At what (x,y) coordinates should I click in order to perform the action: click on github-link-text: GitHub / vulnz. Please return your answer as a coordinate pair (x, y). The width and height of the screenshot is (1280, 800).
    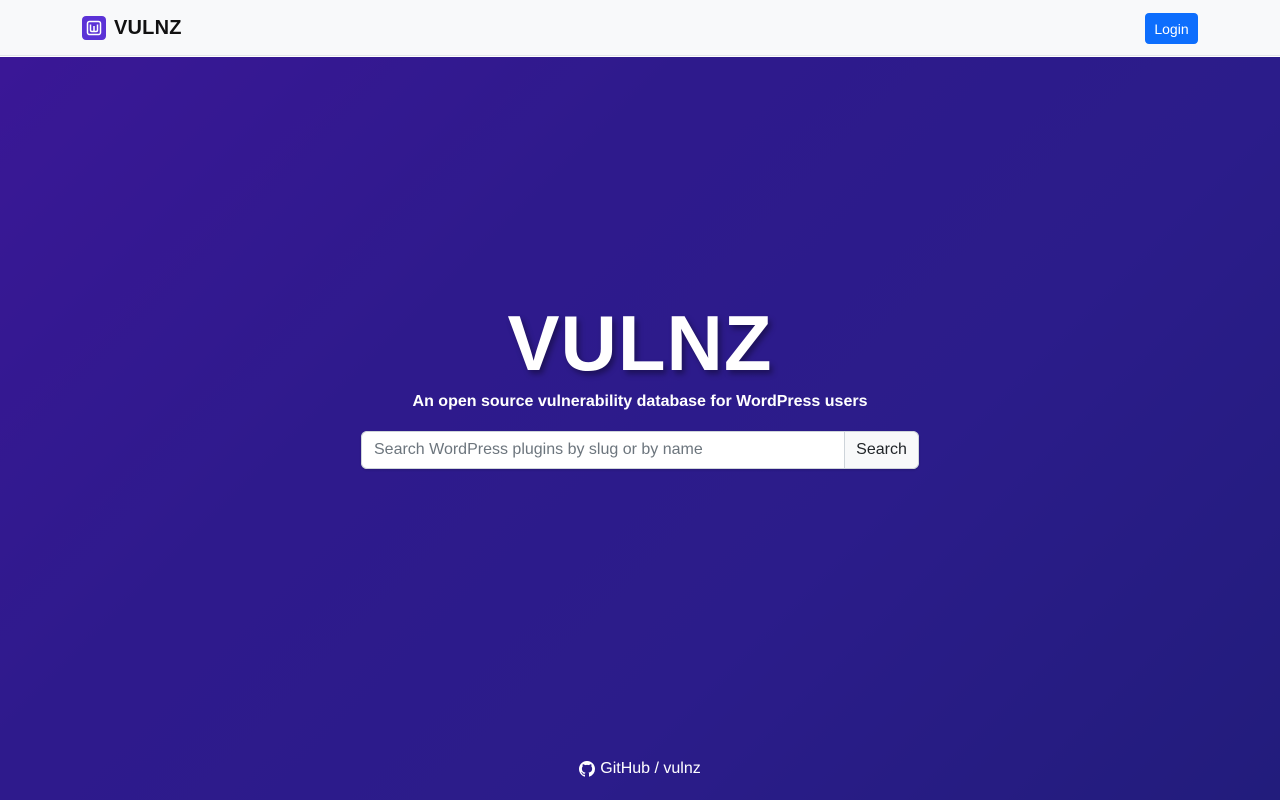
    Looking at the image, I should click on (650, 768).